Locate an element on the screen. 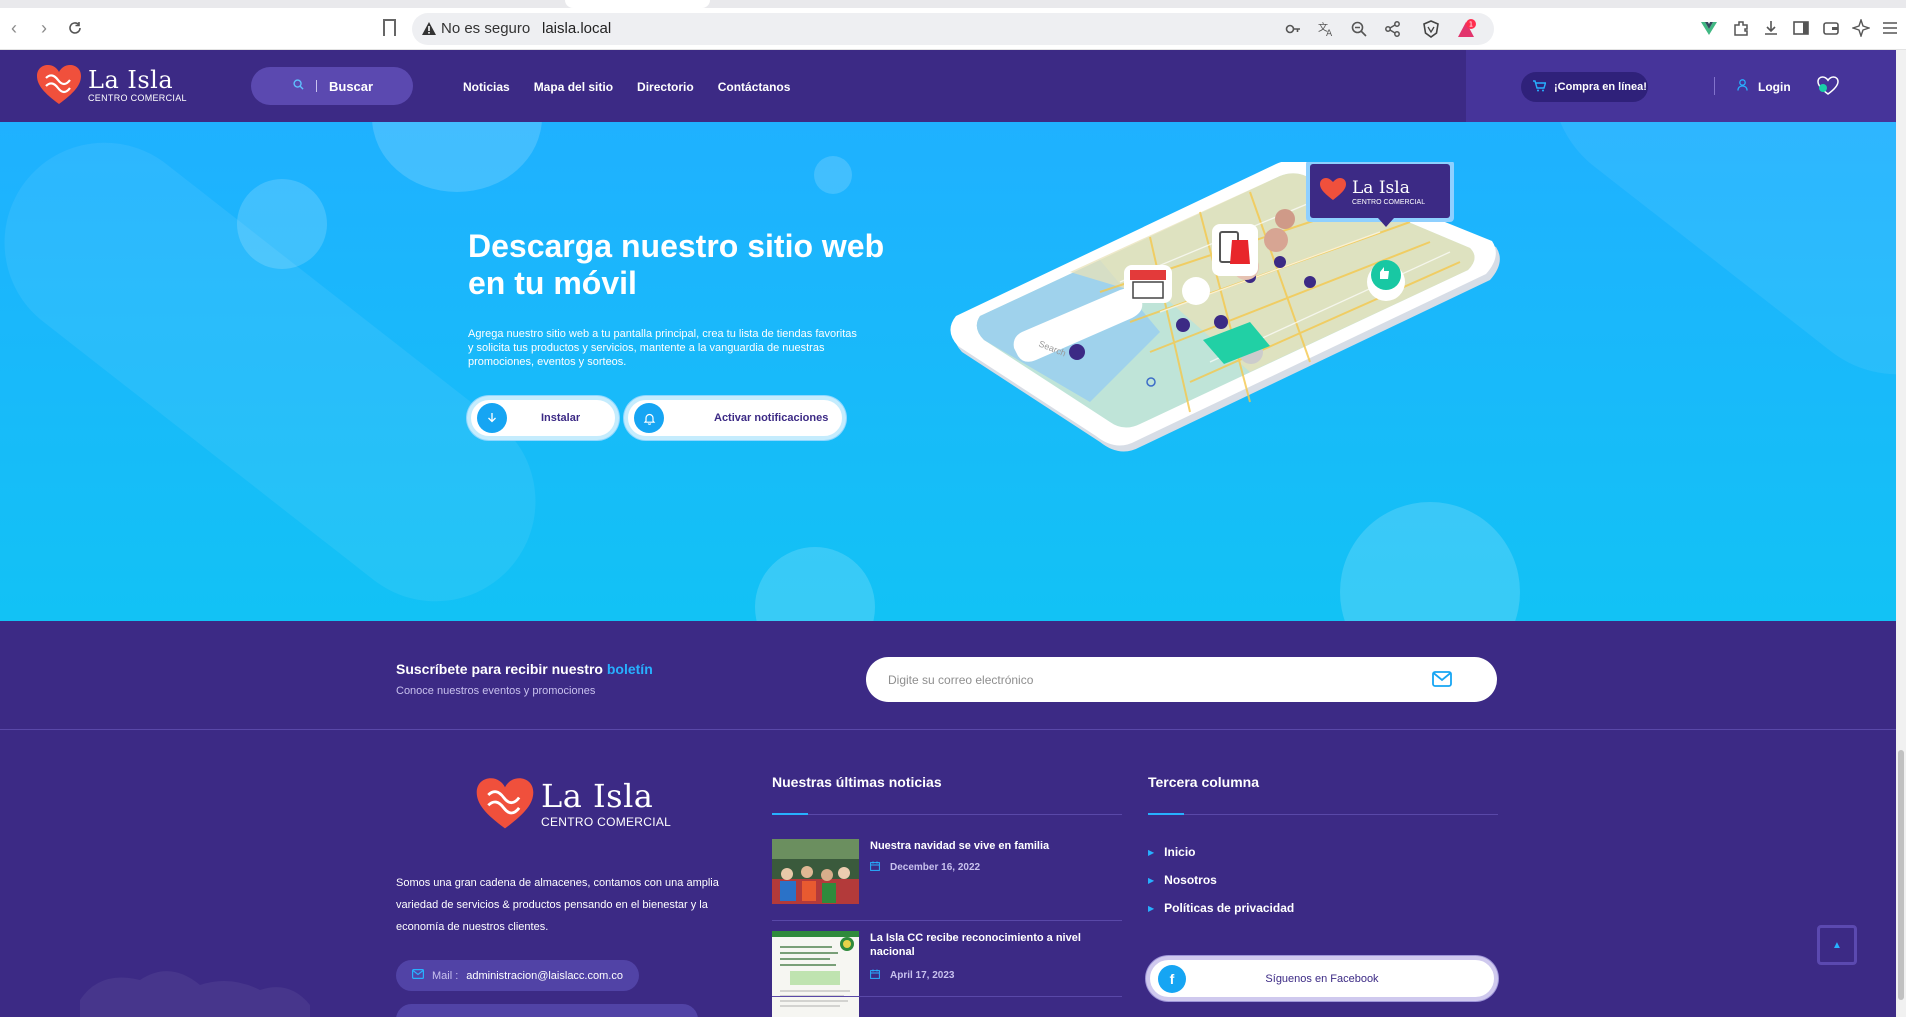  wallet-icon is located at coordinates (1831, 28).